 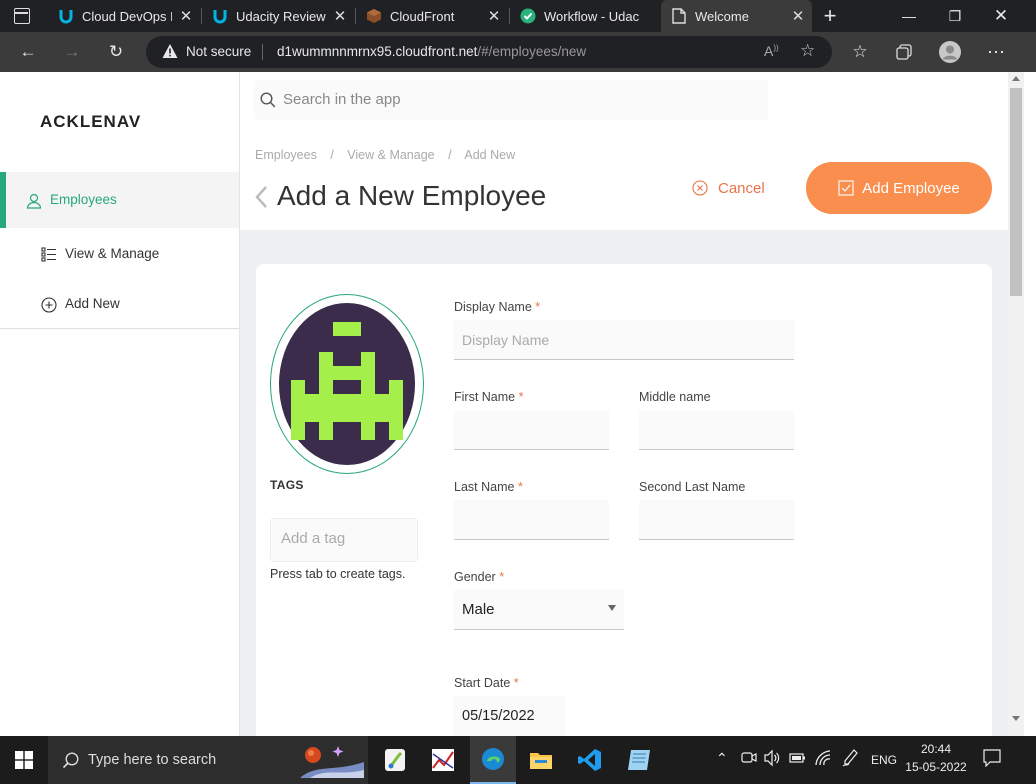 I want to click on profile-avatar, so click(x=950, y=52).